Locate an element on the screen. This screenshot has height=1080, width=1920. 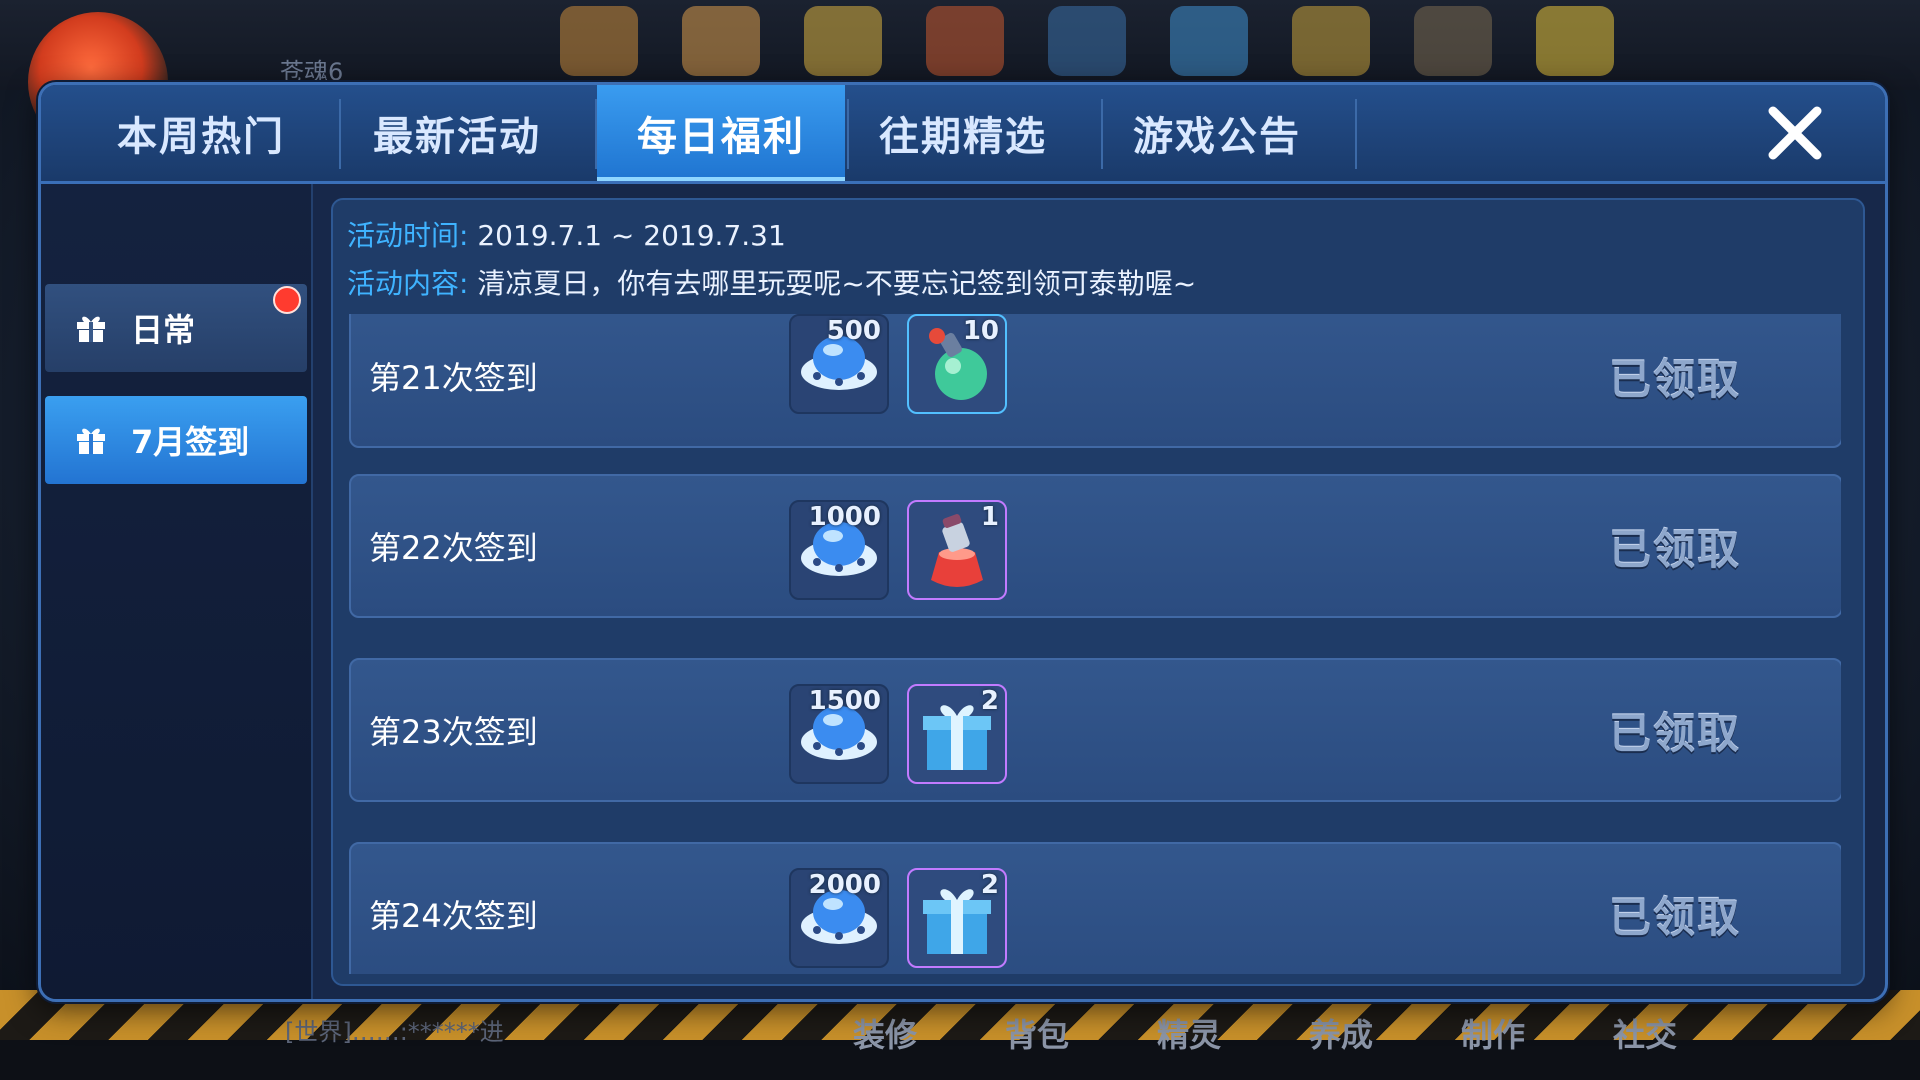
event-time-value: 2019.7.1 ~ 2019.7.31 is located at coordinates (631, 235).